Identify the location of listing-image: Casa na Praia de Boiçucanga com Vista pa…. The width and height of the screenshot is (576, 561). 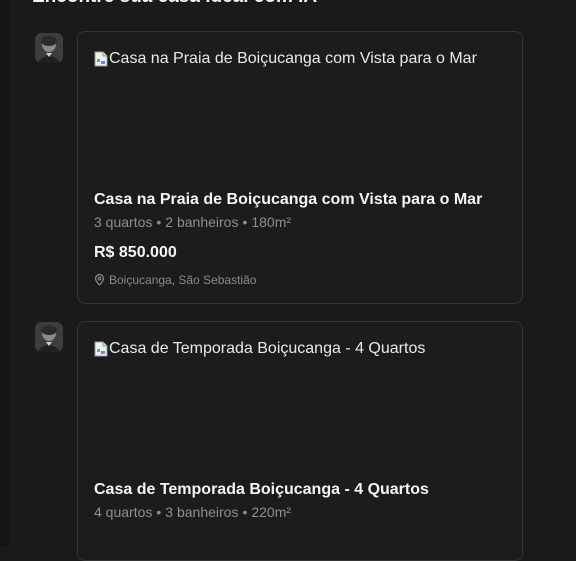
(285, 59).